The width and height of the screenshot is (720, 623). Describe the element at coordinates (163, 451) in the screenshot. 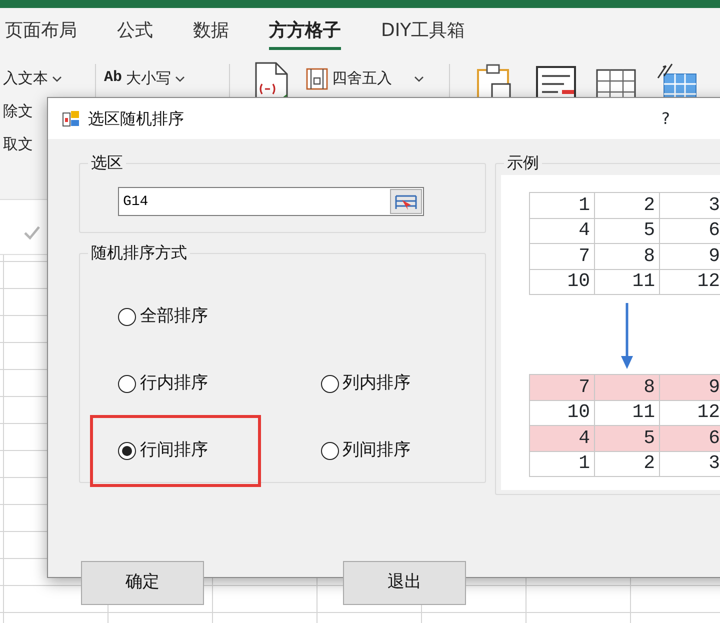

I see `radio-option: 行间排序` at that location.